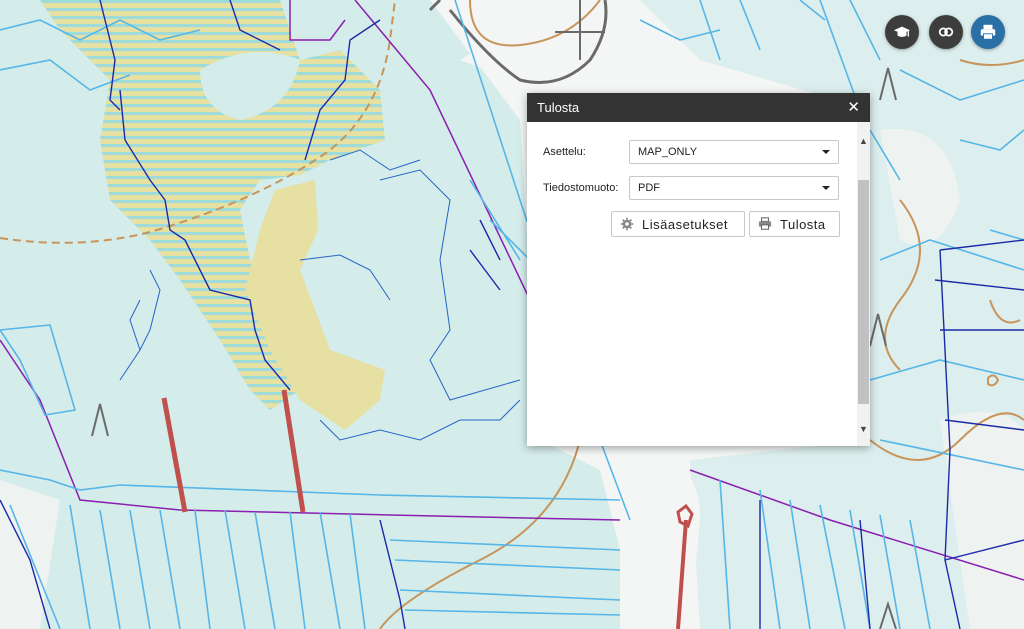 Image resolution: width=1024 pixels, height=629 pixels. Describe the element at coordinates (853, 107) in the screenshot. I see `close-icon: ✕` at that location.